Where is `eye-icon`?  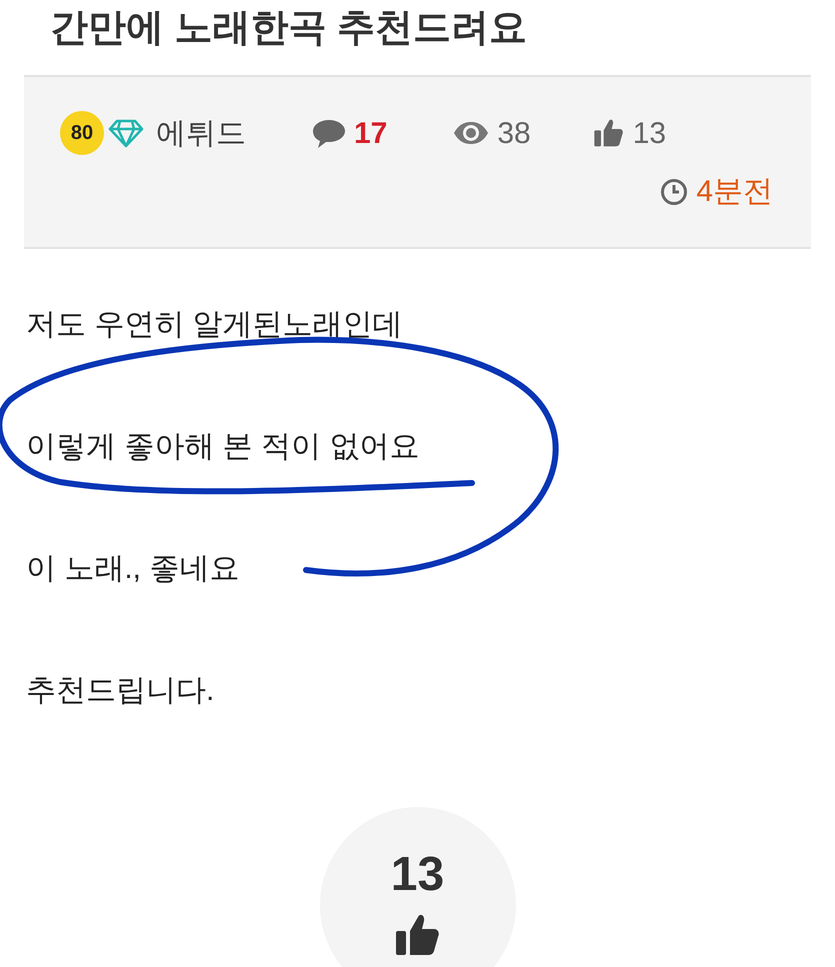
eye-icon is located at coordinates (471, 133).